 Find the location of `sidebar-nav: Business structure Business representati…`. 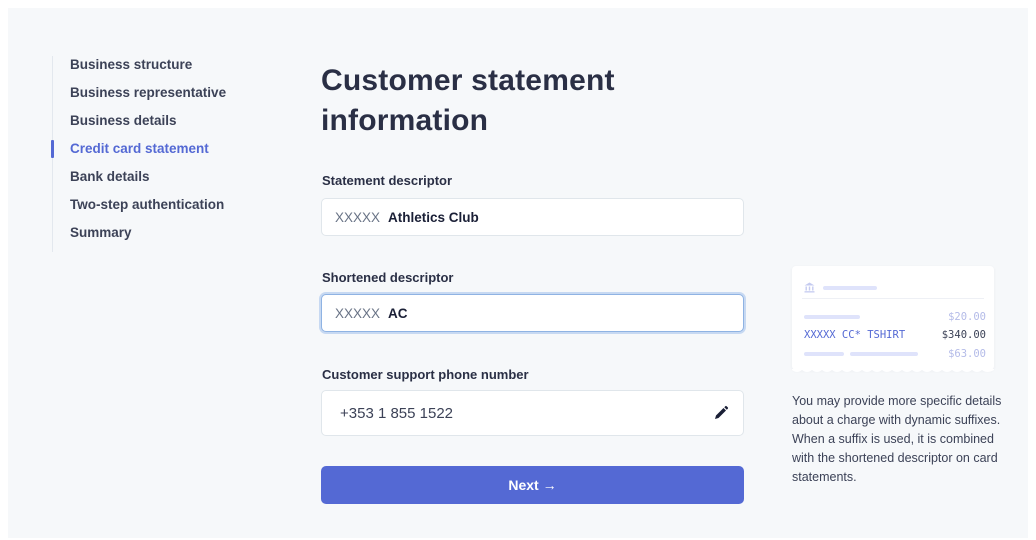

sidebar-nav: Business structure Business representati… is located at coordinates (151, 154).